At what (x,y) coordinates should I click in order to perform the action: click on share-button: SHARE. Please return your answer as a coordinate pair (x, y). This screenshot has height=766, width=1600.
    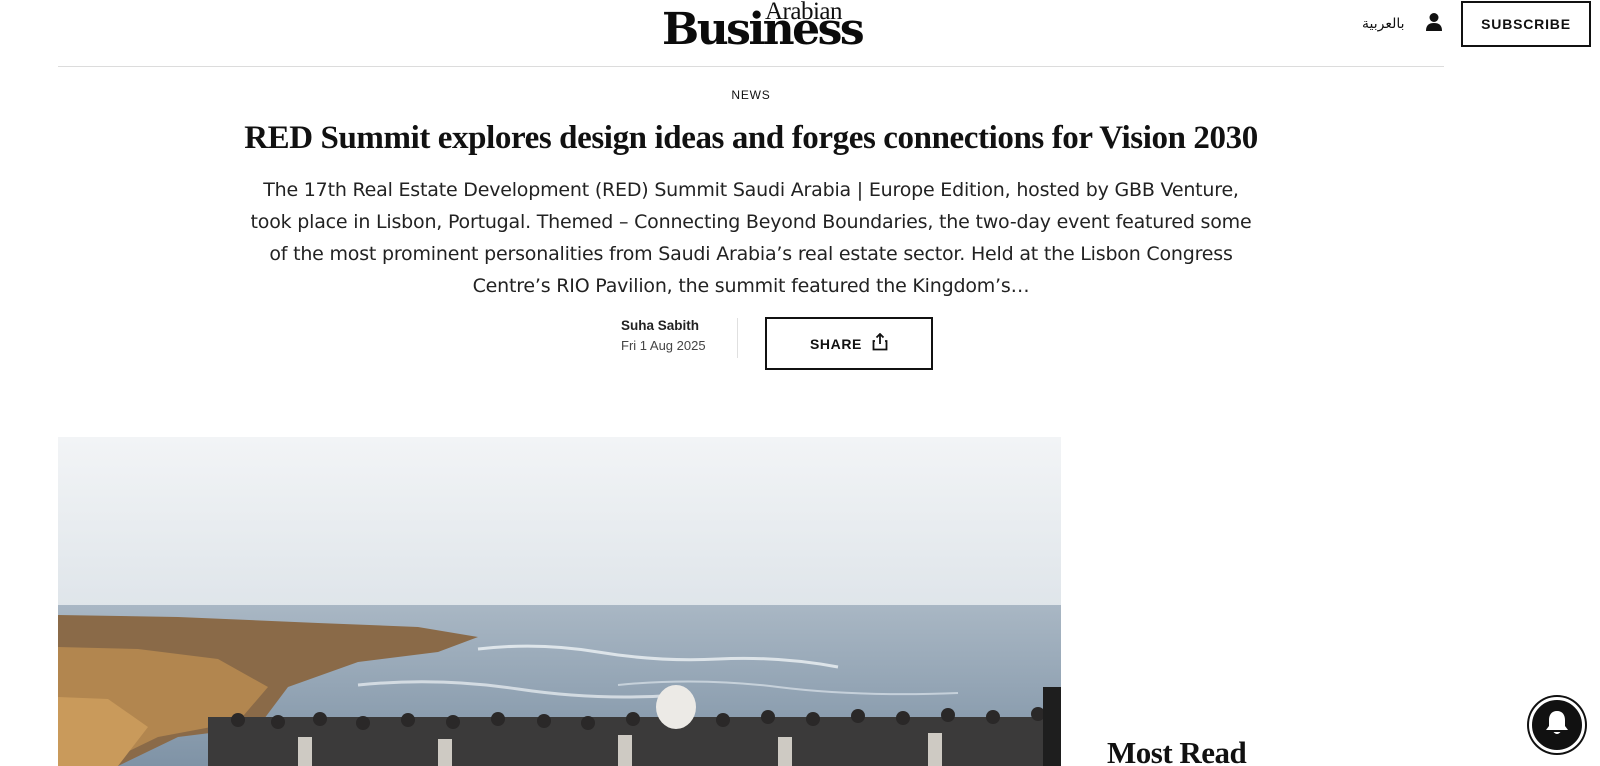
    Looking at the image, I should click on (849, 343).